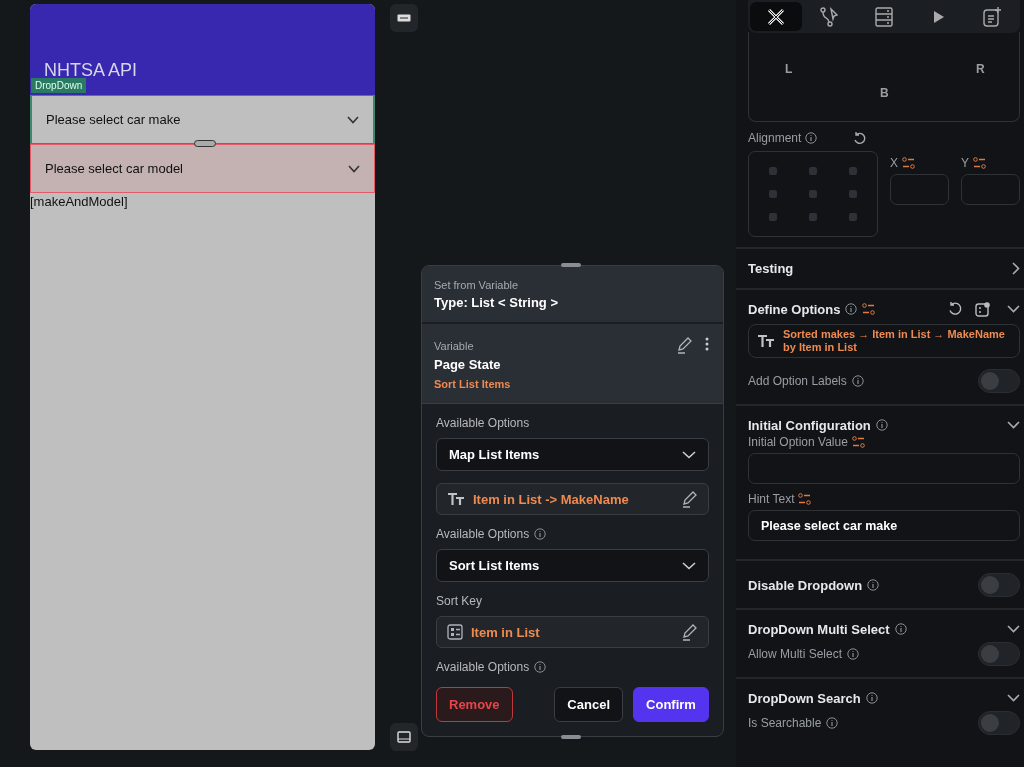 Image resolution: width=1024 pixels, height=767 pixels. What do you see at coordinates (775, 138) in the screenshot?
I see `section-label: Alignment` at bounding box center [775, 138].